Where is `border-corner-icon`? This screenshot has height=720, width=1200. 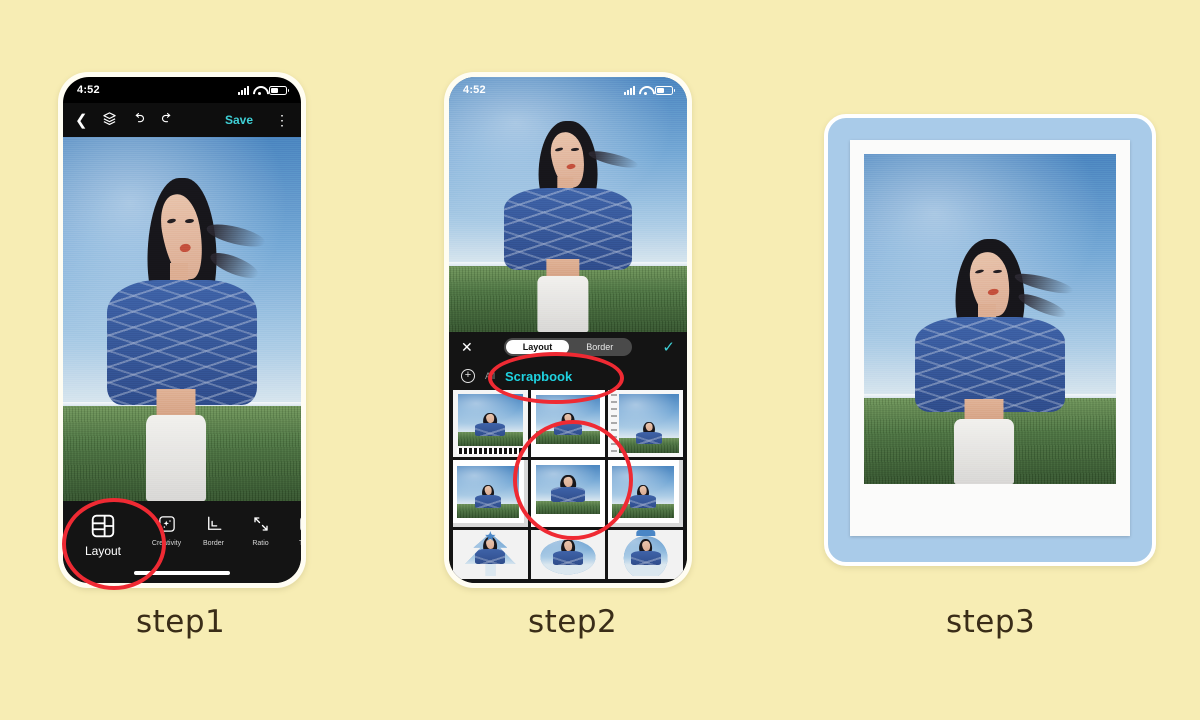
border-corner-icon is located at coordinates (214, 524).